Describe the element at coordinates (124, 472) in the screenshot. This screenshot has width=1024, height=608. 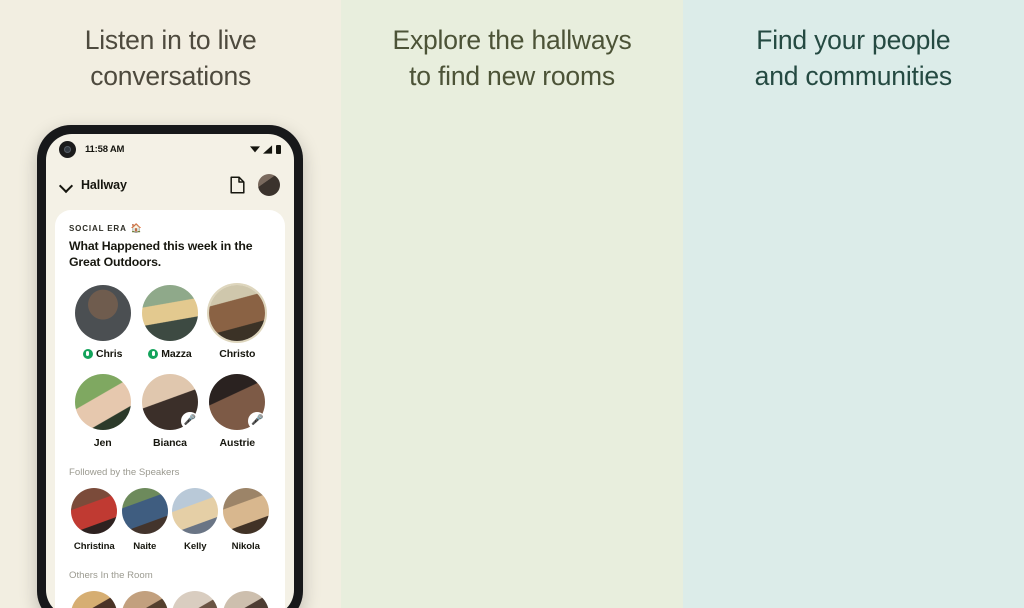
I see `followed-by-speakers-label: Followed by the Speakers` at that location.